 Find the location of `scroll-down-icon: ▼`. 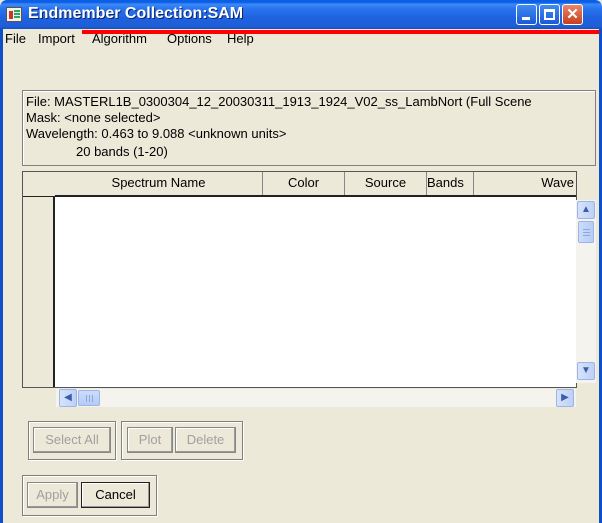

scroll-down-icon: ▼ is located at coordinates (586, 370).